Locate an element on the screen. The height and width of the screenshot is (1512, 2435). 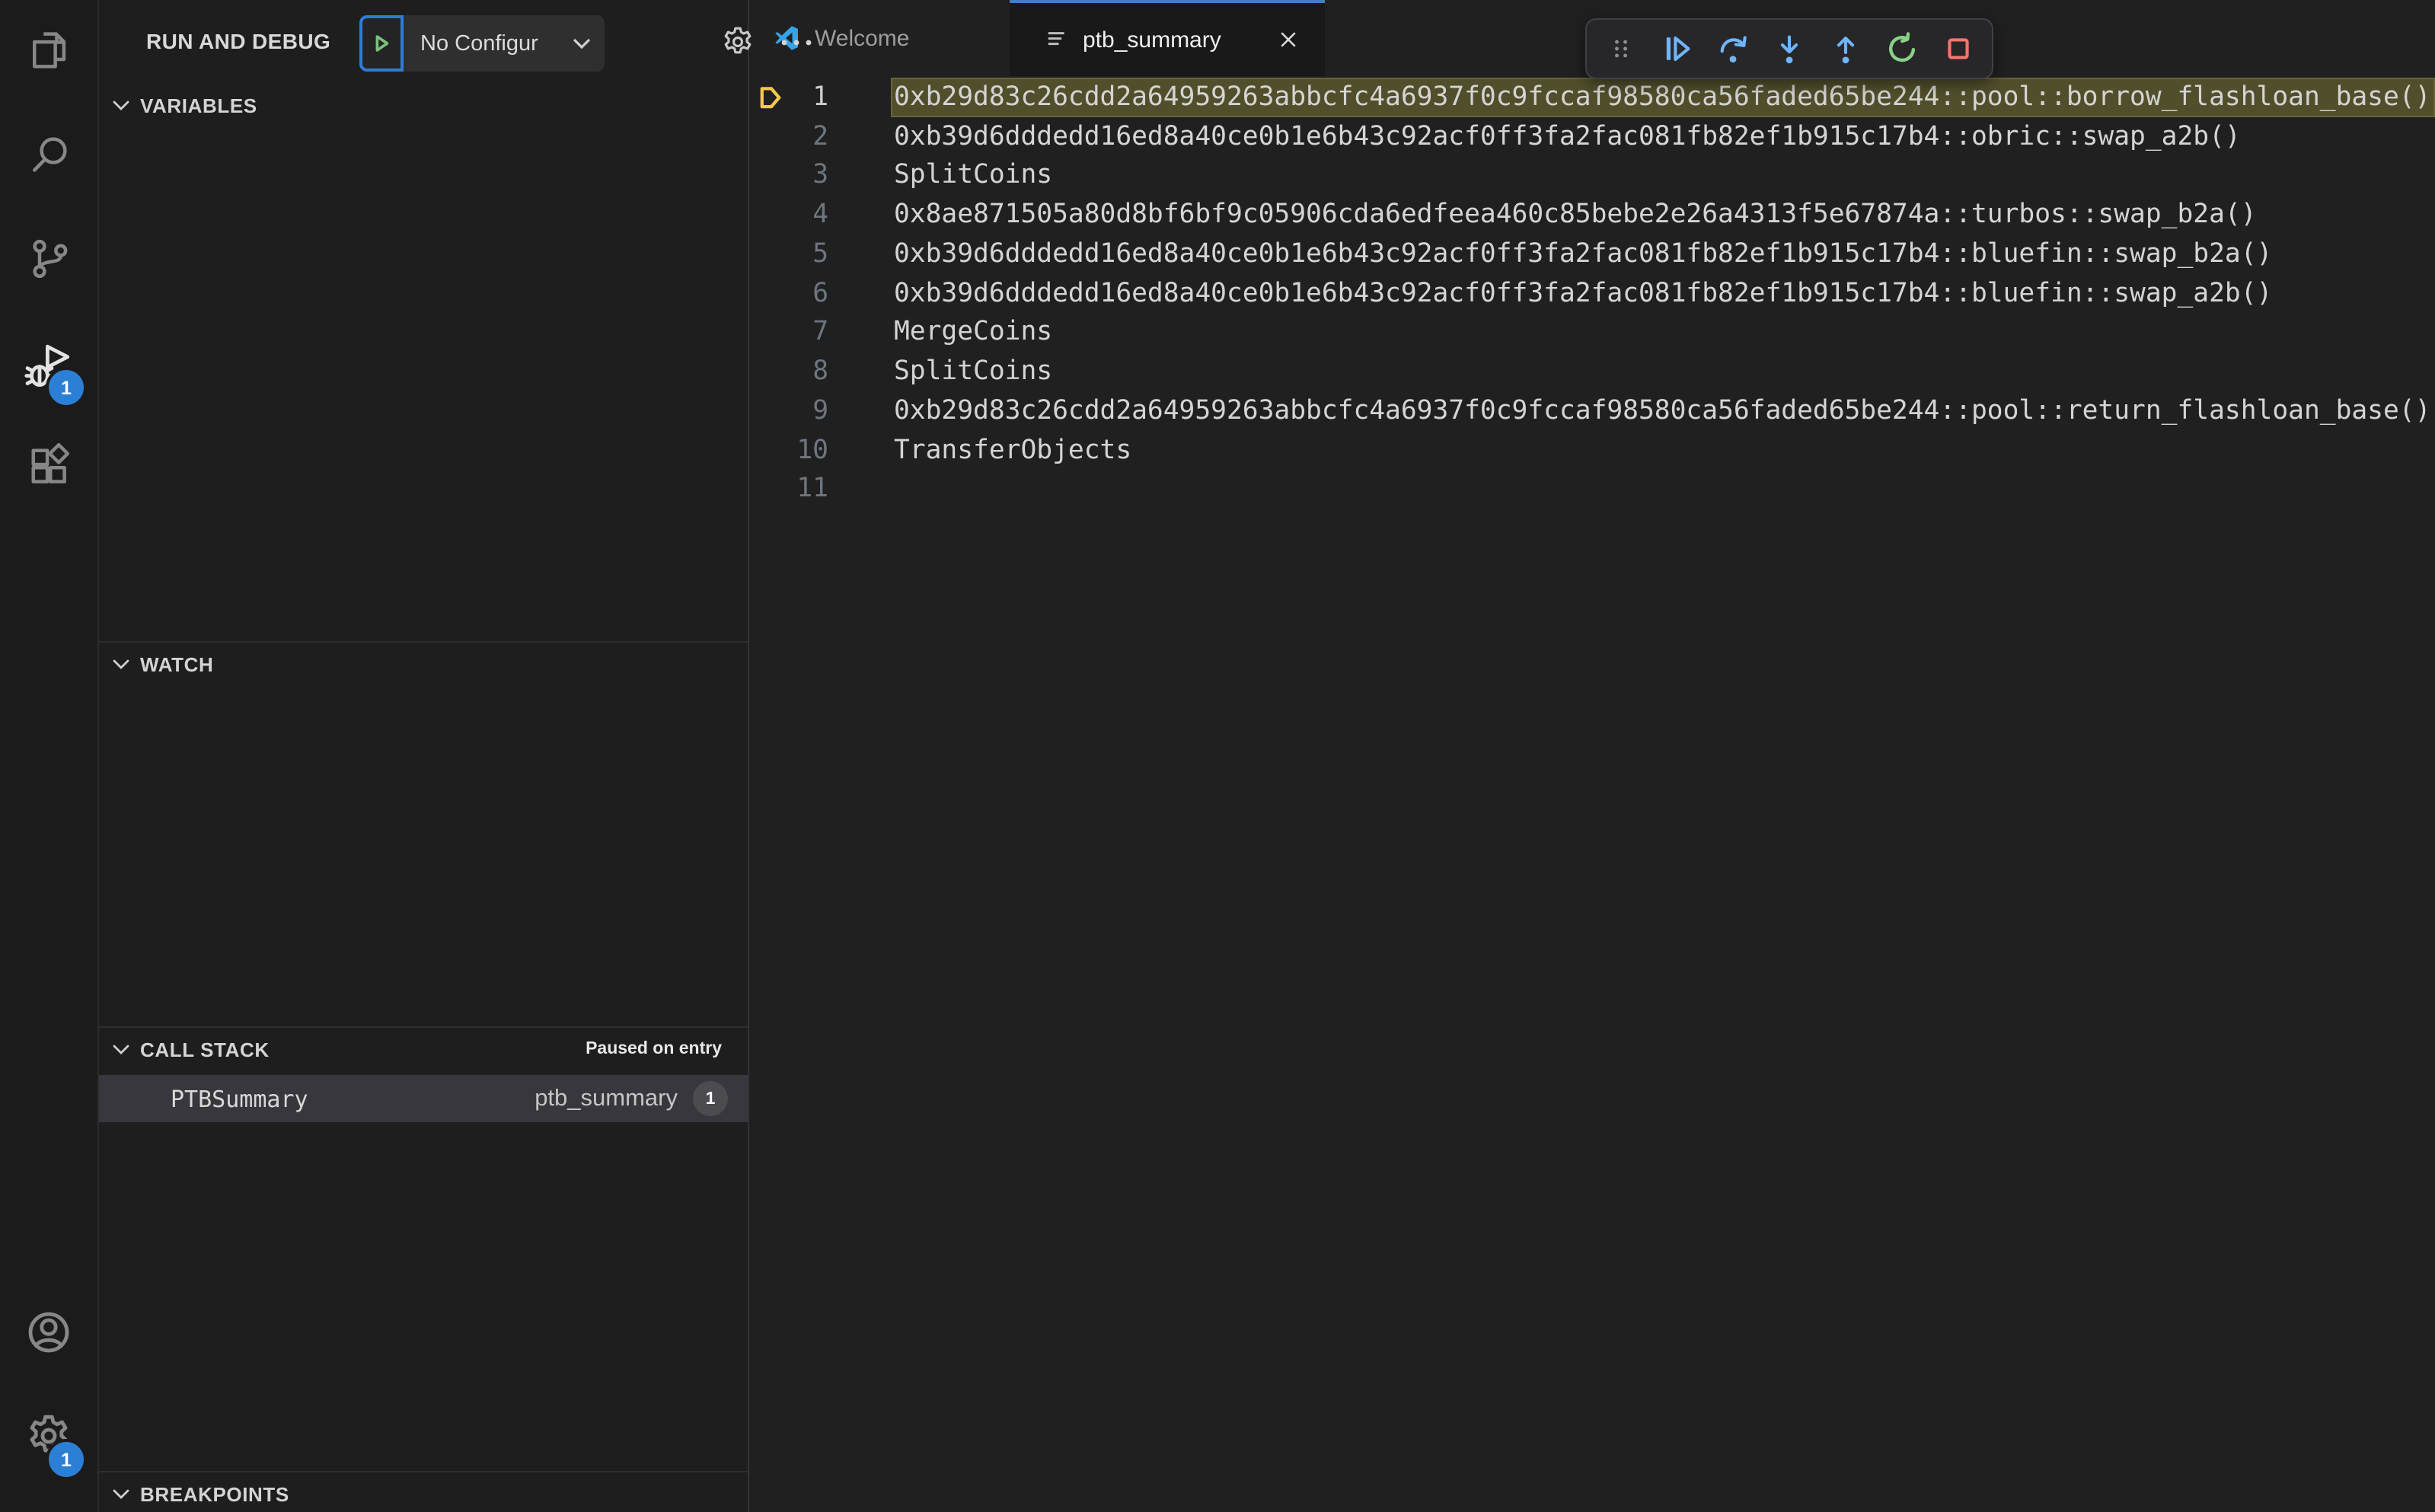
watch-section-header: WATCH is located at coordinates (423, 664).